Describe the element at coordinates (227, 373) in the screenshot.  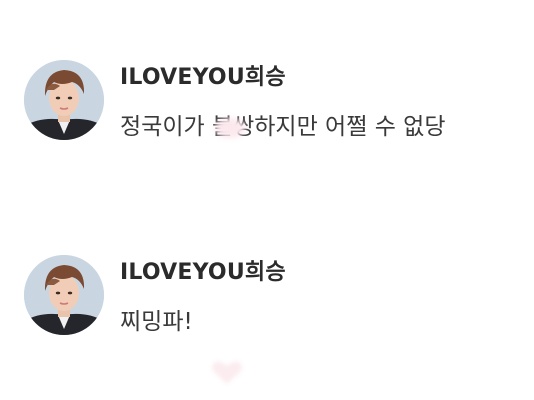
I see `heart-icon` at that location.